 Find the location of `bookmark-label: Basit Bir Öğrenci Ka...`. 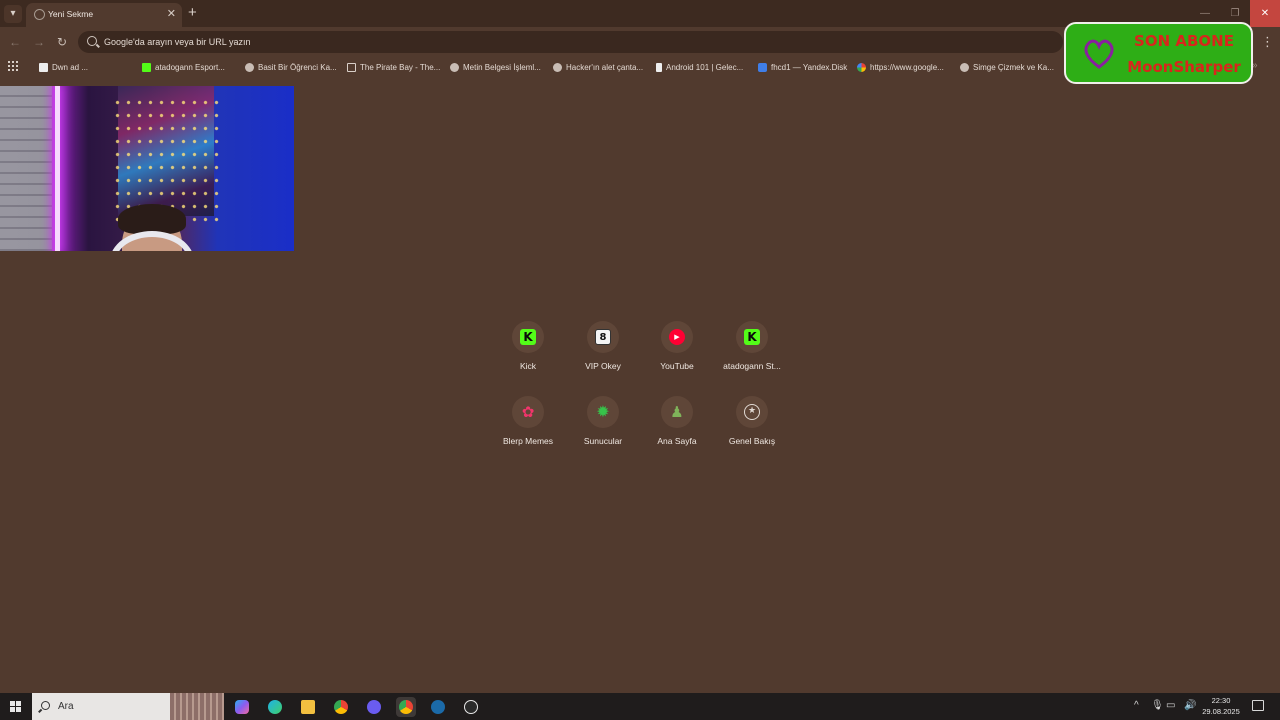

bookmark-label: Basit Bir Öğrenci Ka... is located at coordinates (297, 67).